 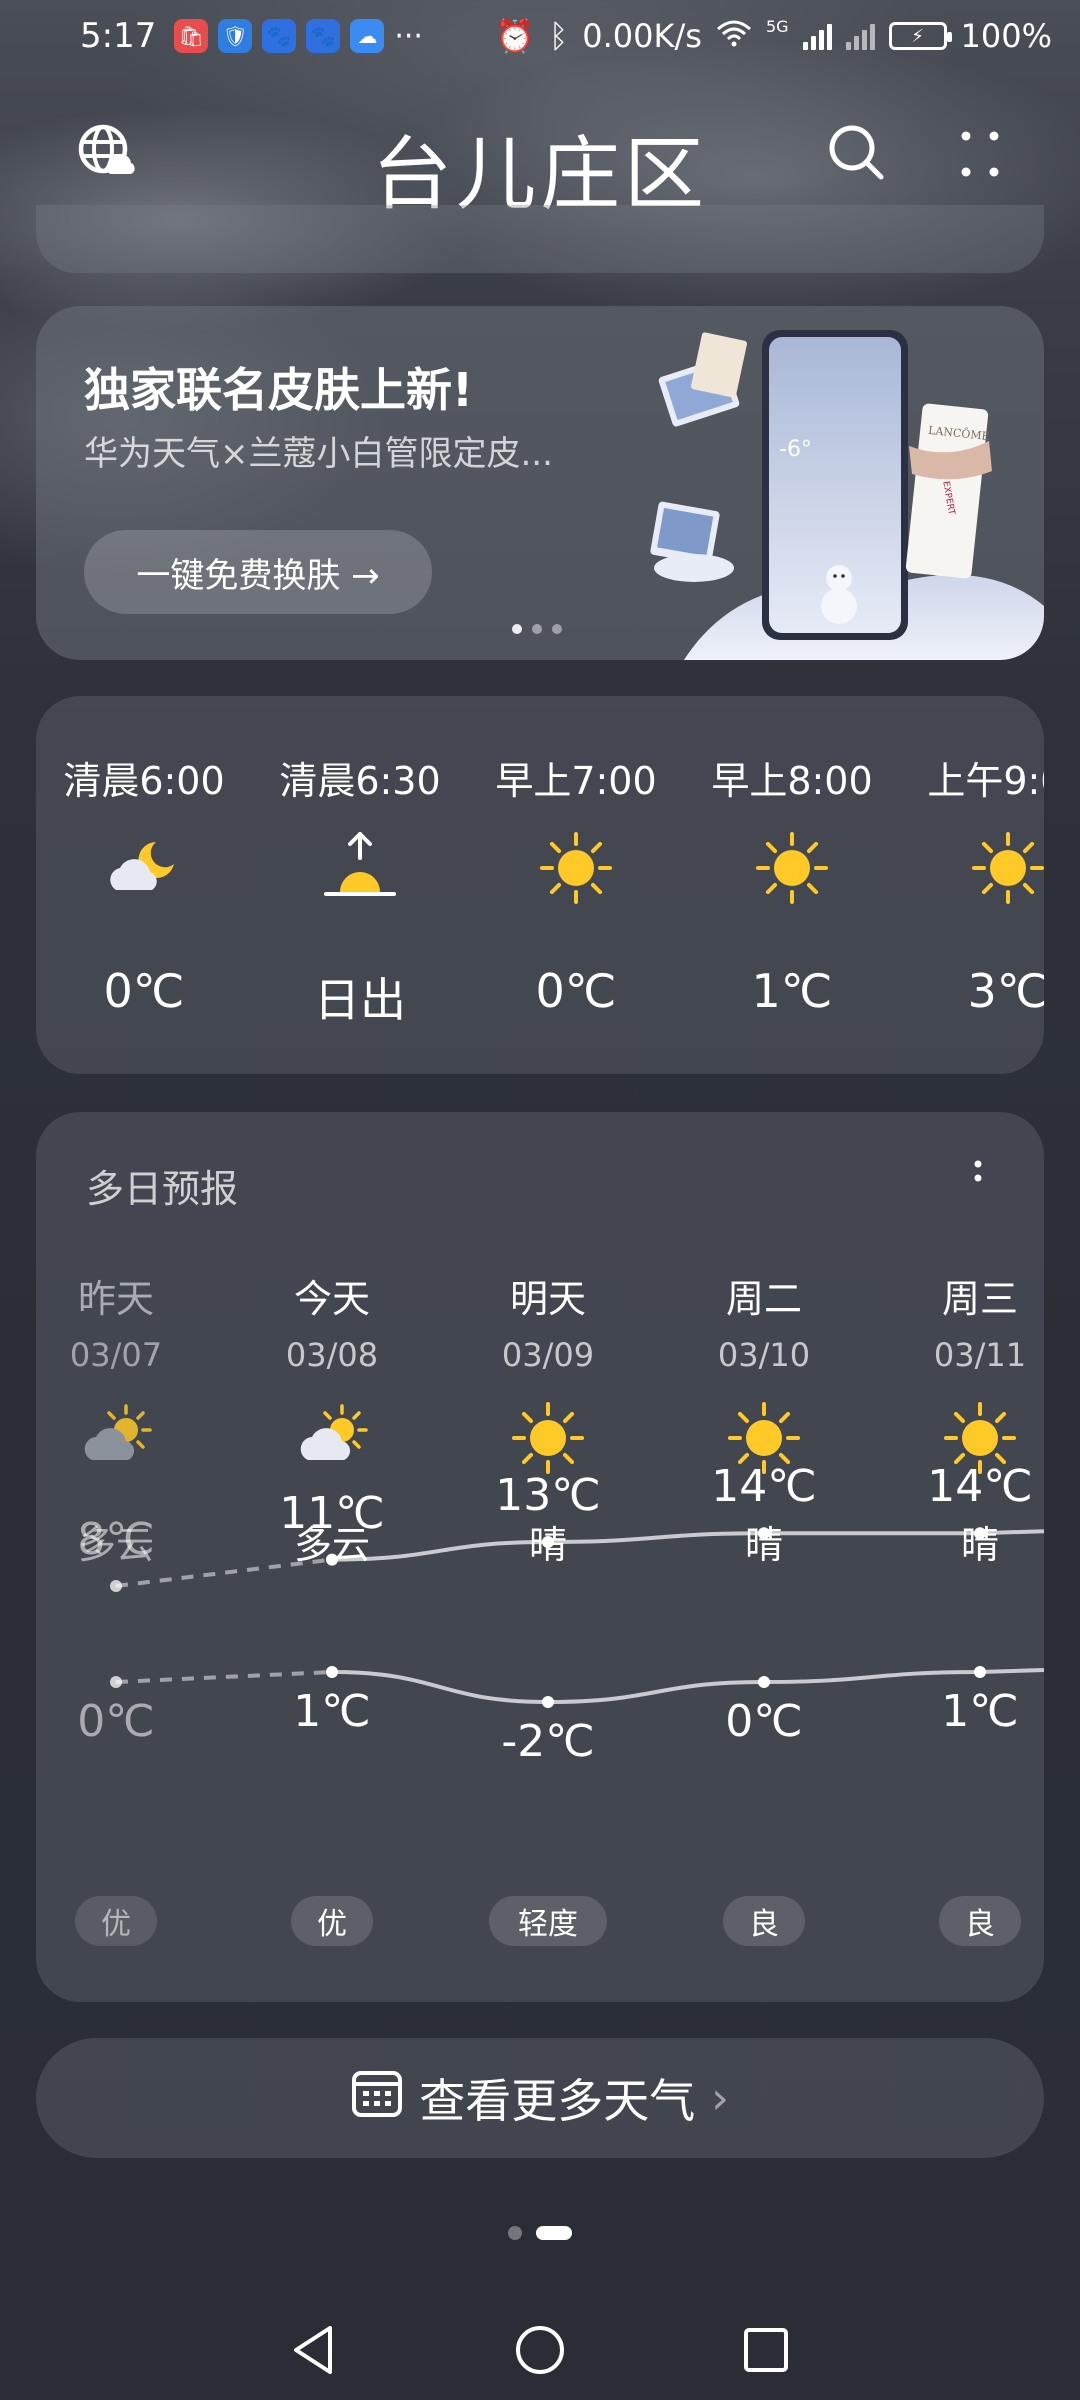 I want to click on banner-carousel-dots, so click(x=537, y=629).